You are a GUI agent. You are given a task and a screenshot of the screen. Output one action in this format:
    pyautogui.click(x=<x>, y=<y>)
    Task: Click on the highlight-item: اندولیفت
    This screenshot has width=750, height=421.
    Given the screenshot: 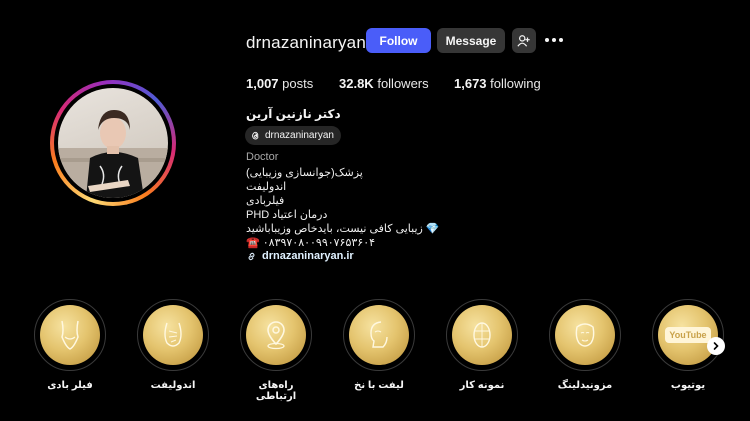 What is the action you would take?
    pyautogui.click(x=173, y=345)
    